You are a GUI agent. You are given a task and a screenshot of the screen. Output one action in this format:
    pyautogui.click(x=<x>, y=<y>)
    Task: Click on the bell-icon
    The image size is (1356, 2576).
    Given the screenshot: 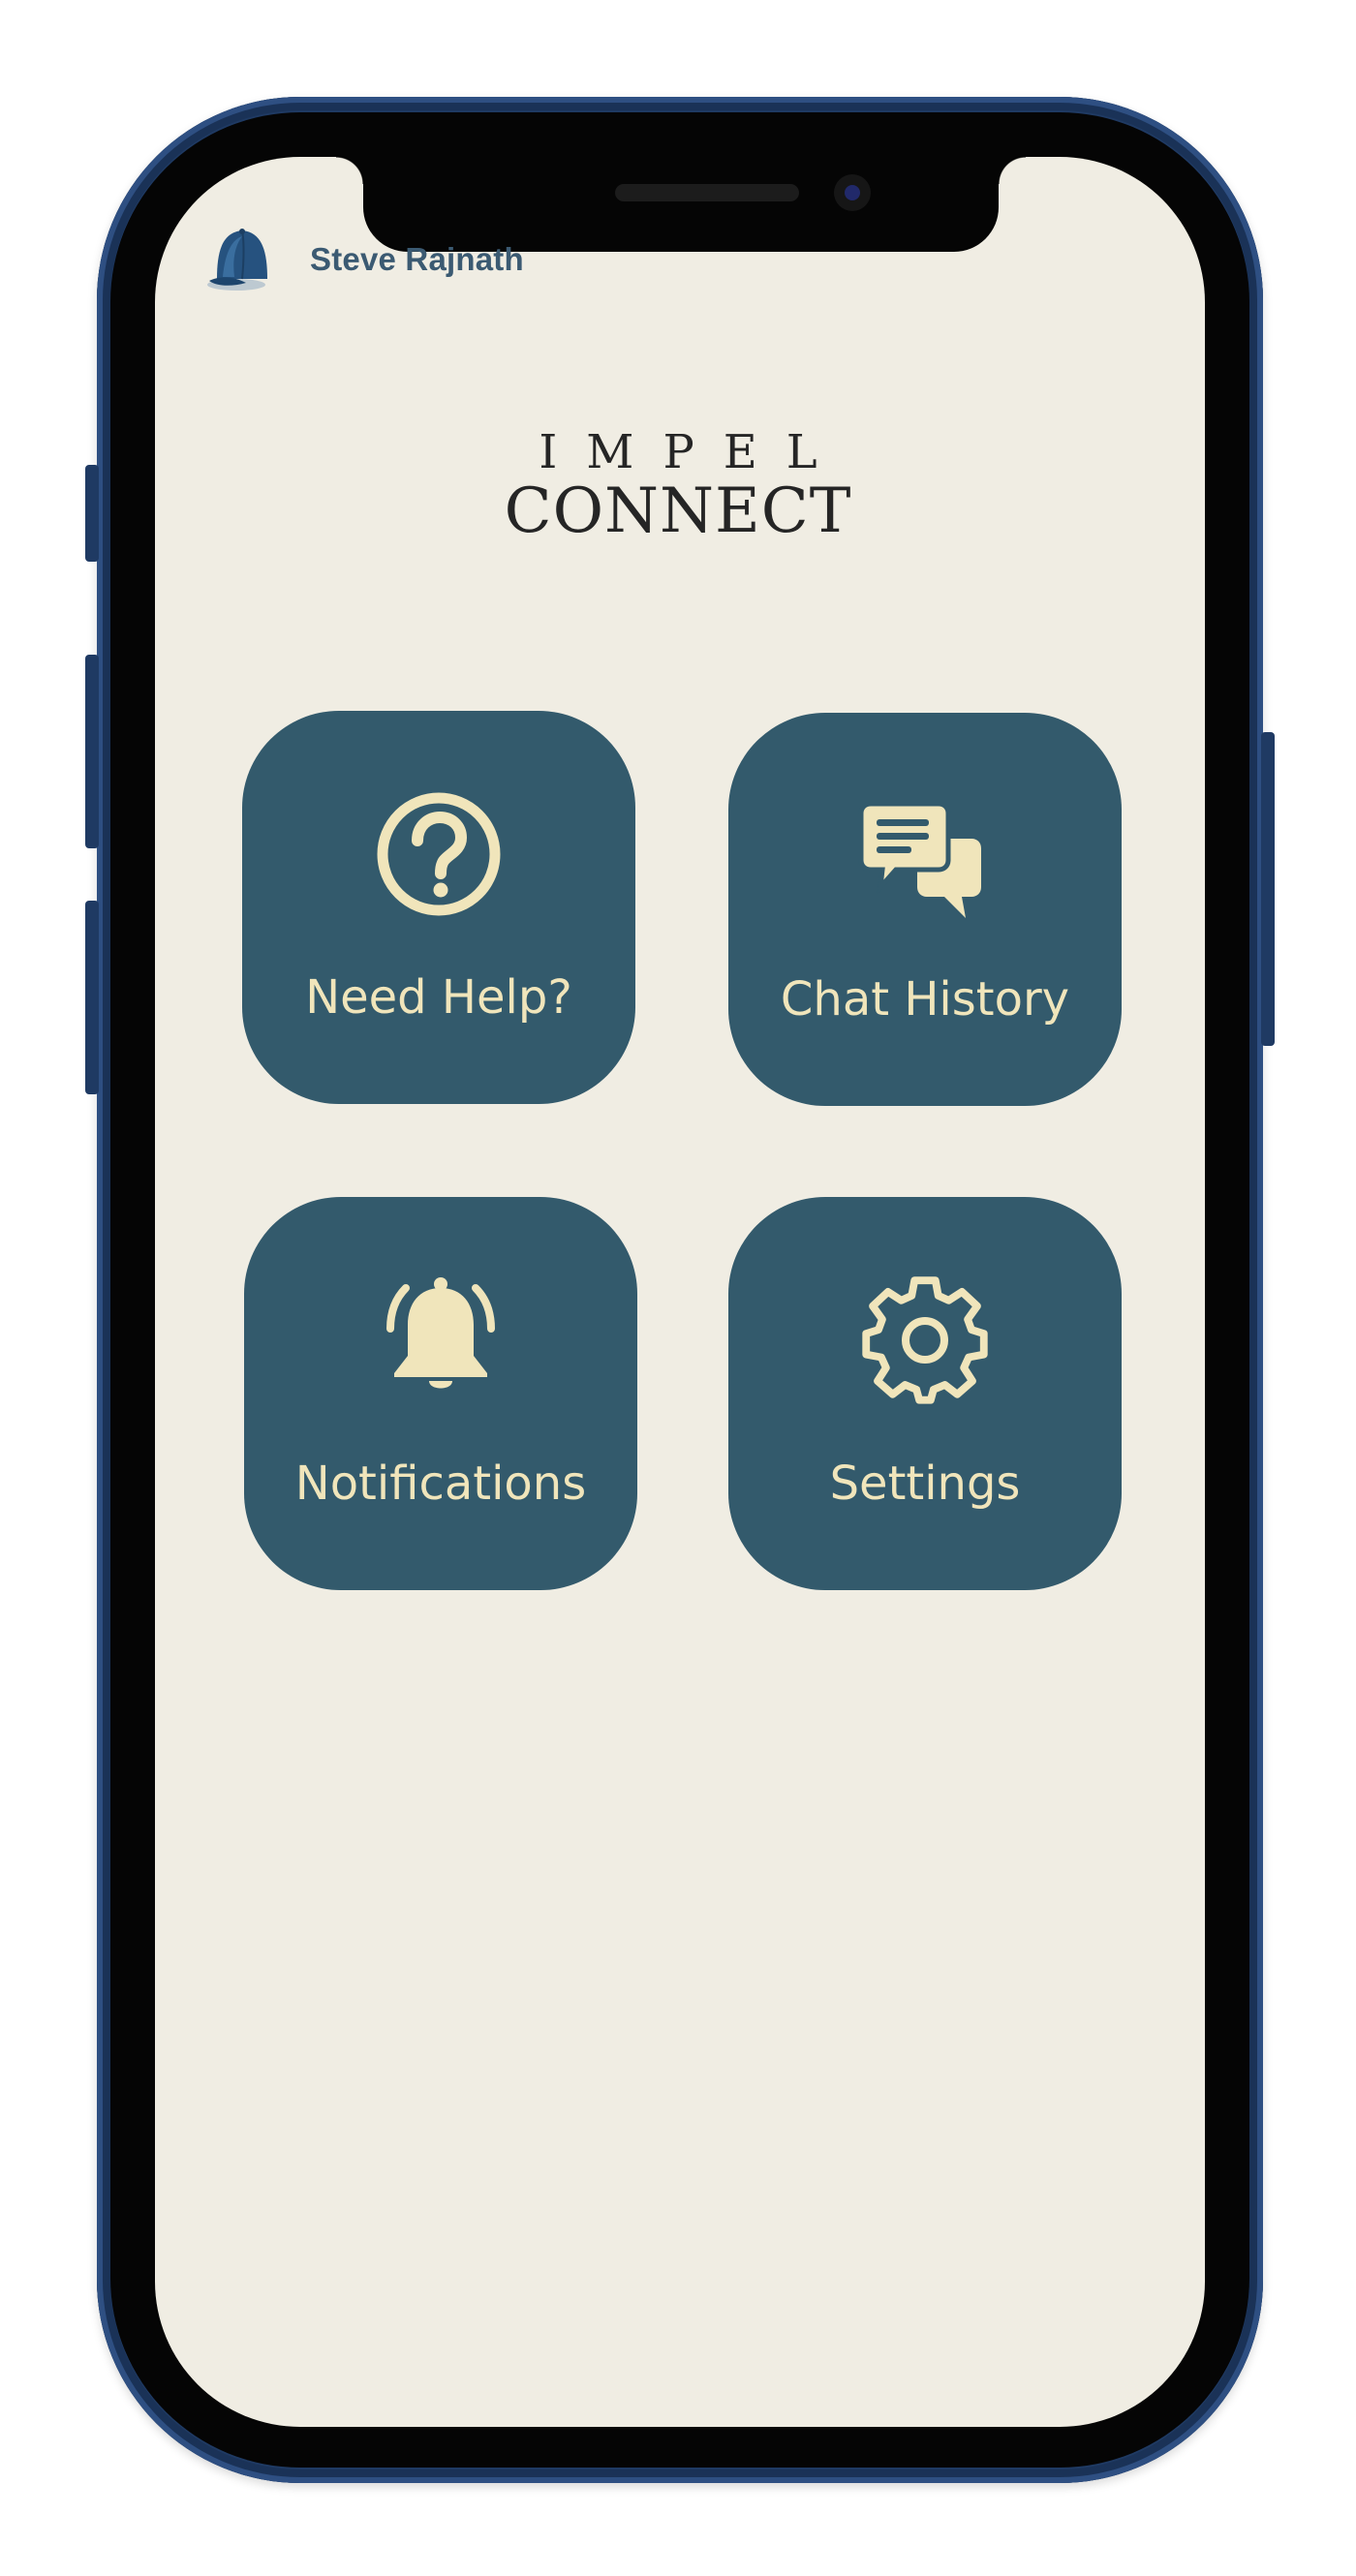 What is the action you would take?
    pyautogui.click(x=440, y=1340)
    